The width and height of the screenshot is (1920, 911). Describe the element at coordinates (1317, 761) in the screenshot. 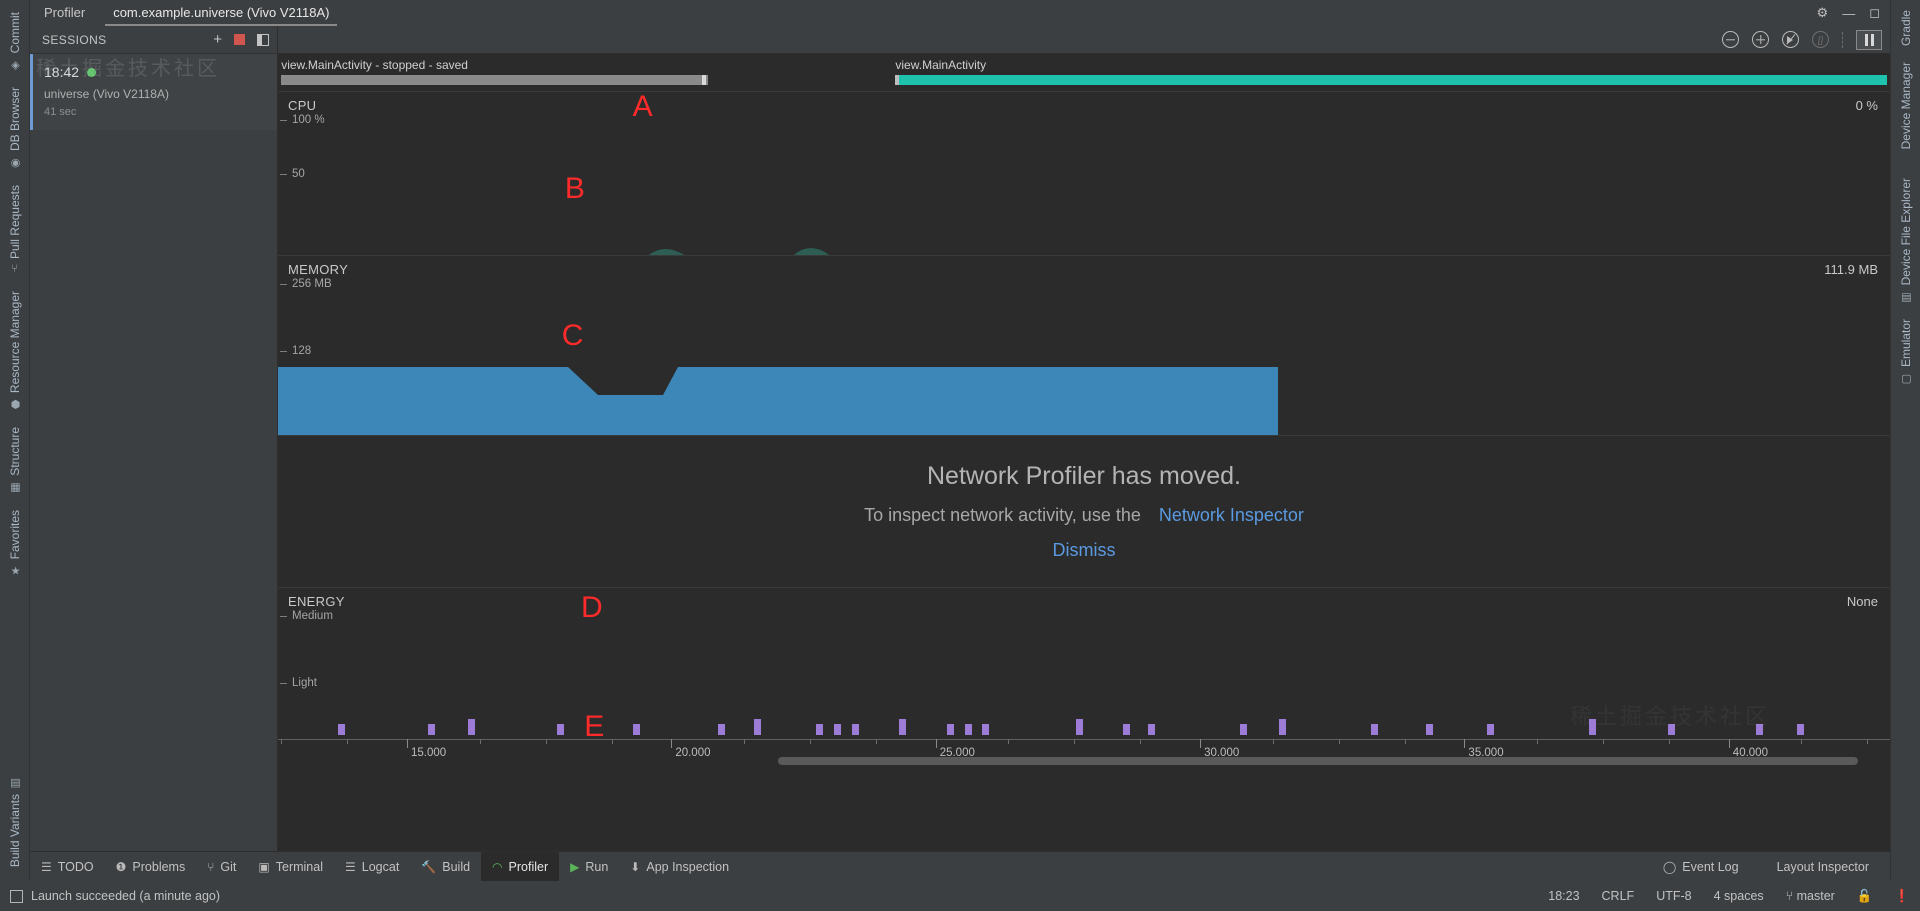

I see `timeline-scrollbar-thumb` at that location.